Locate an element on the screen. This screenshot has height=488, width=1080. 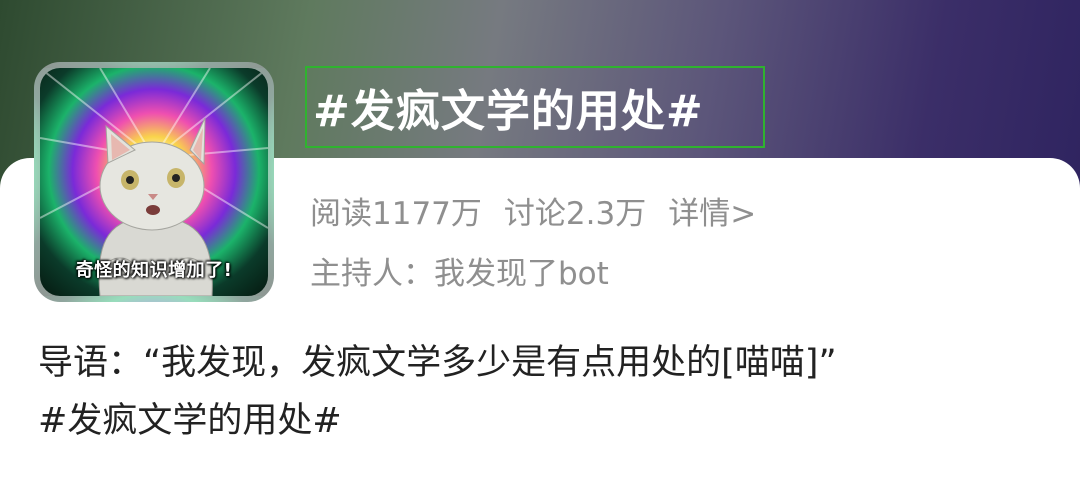
intro-hashtag: #发疯文学的用处# is located at coordinates (543, 421).